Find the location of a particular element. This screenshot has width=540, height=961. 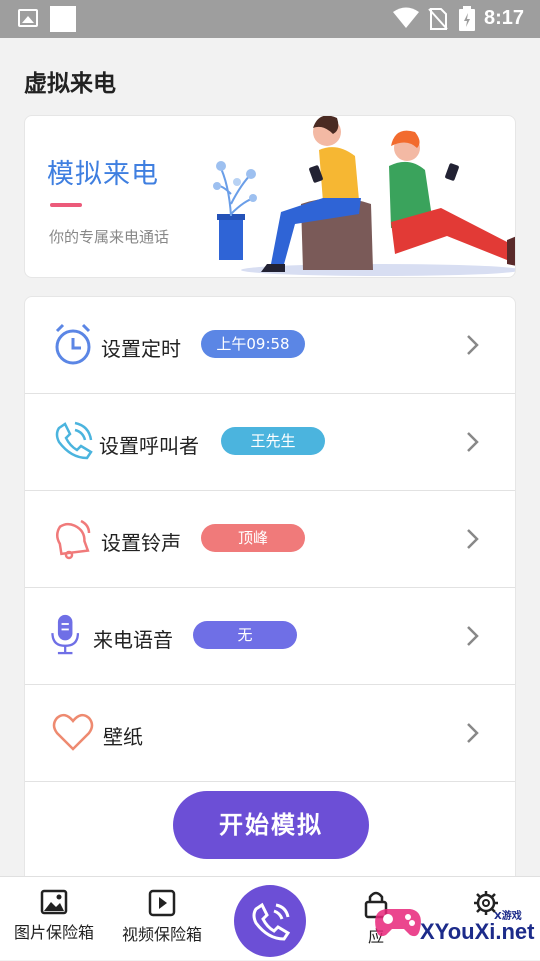

voice-label: 来电语音 is located at coordinates (133, 640).